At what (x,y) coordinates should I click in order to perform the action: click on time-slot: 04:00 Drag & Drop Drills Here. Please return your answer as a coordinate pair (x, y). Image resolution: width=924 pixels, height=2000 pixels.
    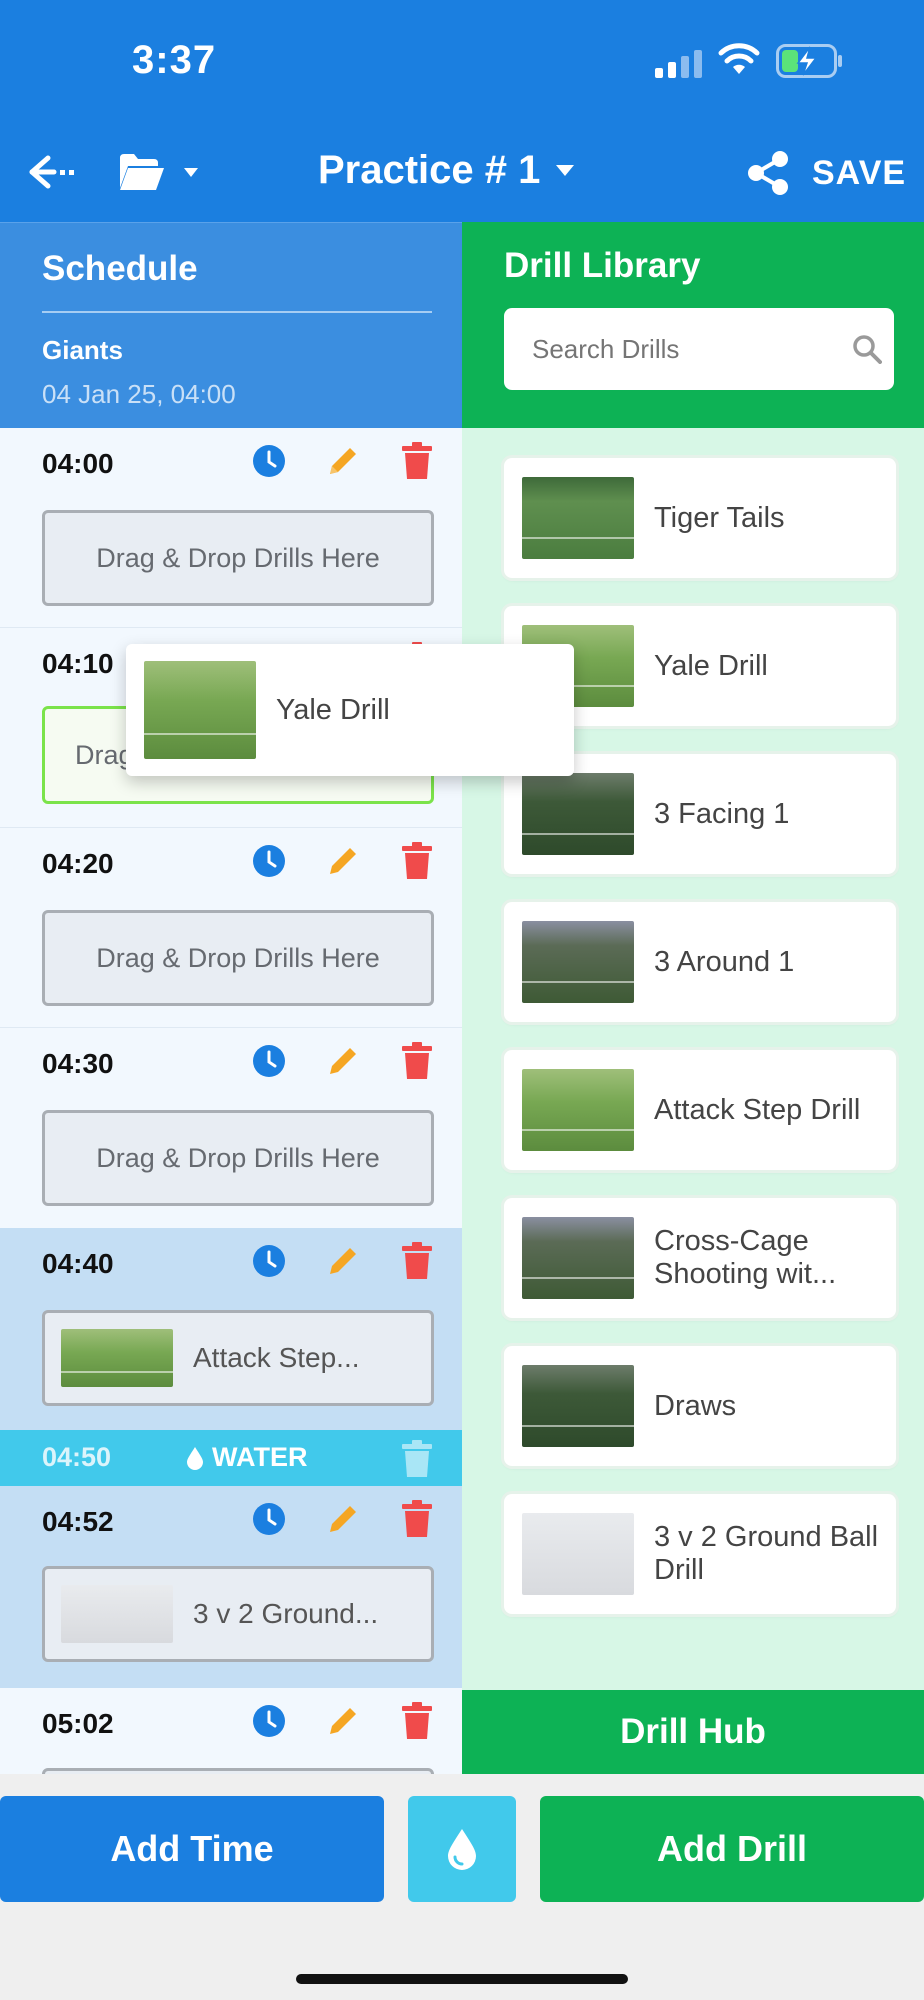
    Looking at the image, I should click on (231, 528).